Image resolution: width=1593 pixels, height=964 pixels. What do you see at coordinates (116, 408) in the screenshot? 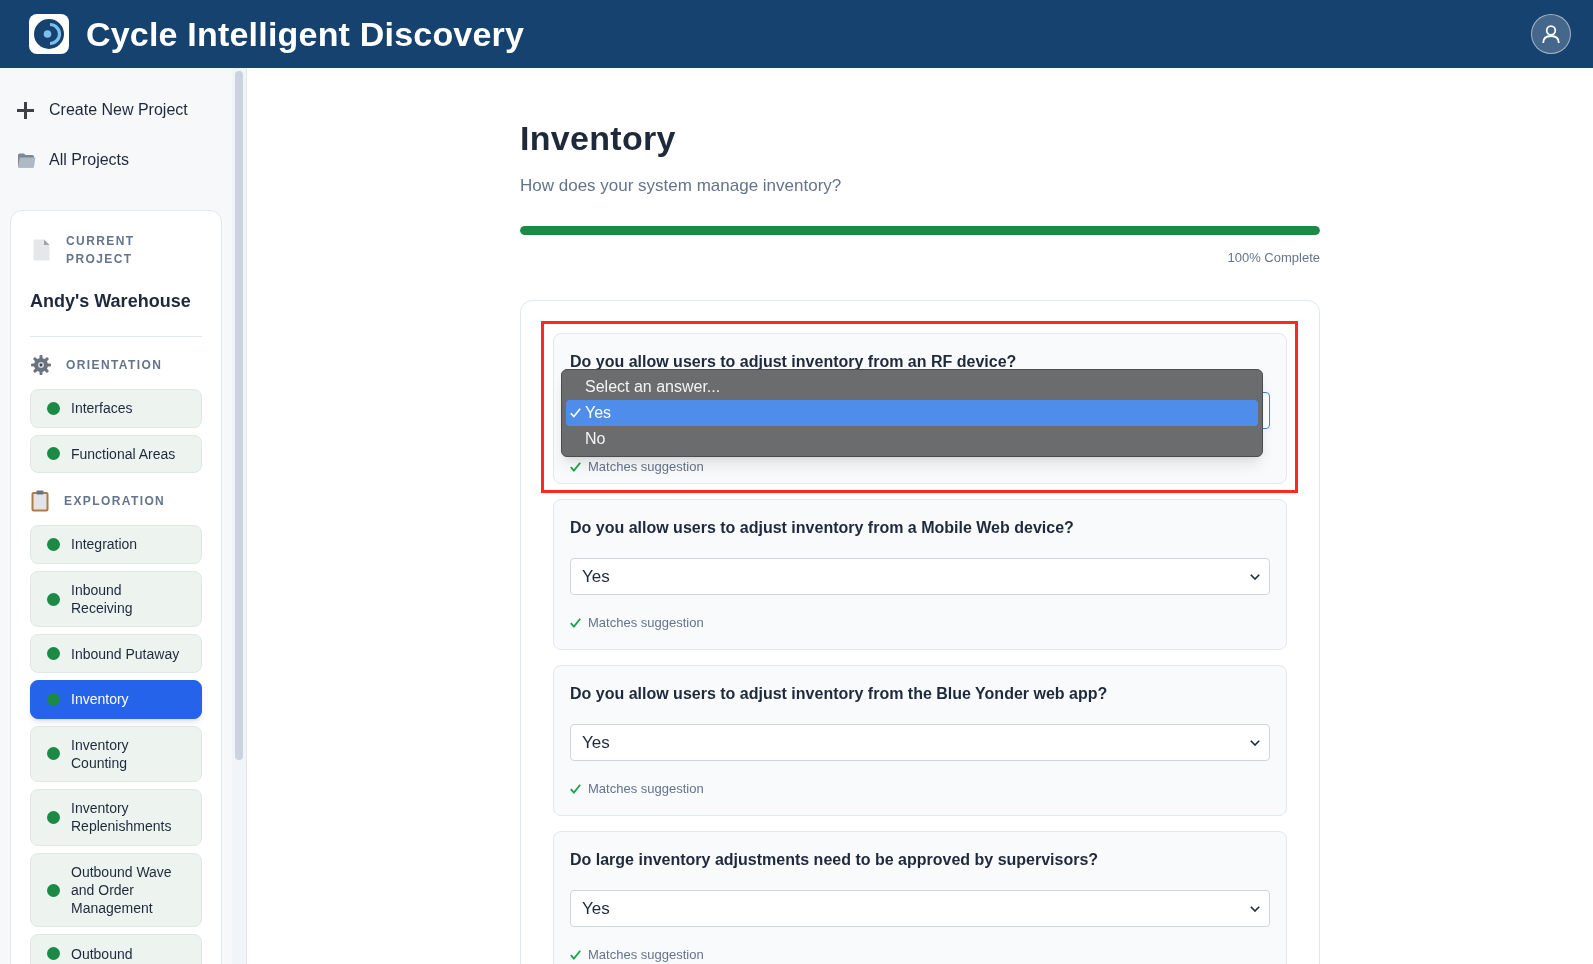
I see `nav-item: Interfaces` at bounding box center [116, 408].